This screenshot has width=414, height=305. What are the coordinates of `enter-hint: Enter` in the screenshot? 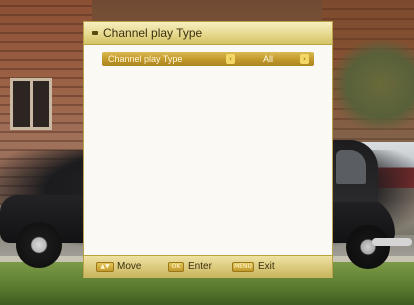 It's located at (200, 266).